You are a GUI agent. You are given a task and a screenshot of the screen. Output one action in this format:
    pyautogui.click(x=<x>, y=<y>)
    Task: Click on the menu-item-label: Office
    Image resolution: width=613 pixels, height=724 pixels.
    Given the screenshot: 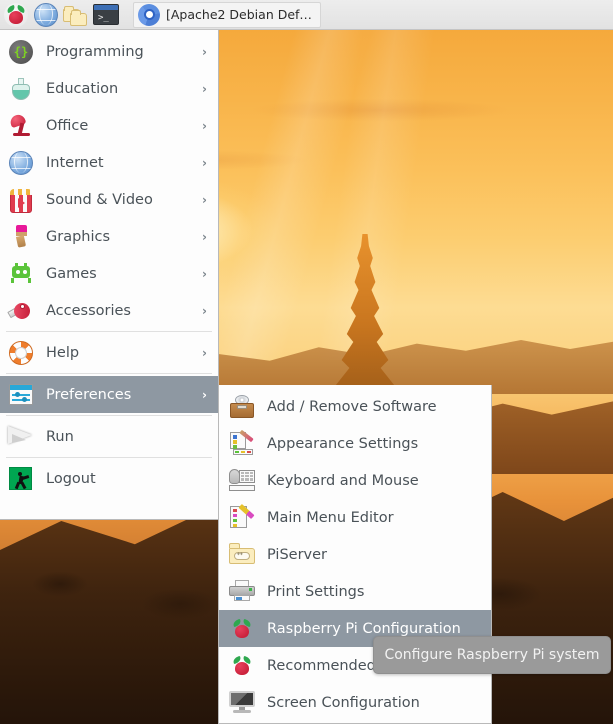 What is the action you would take?
    pyautogui.click(x=67, y=125)
    